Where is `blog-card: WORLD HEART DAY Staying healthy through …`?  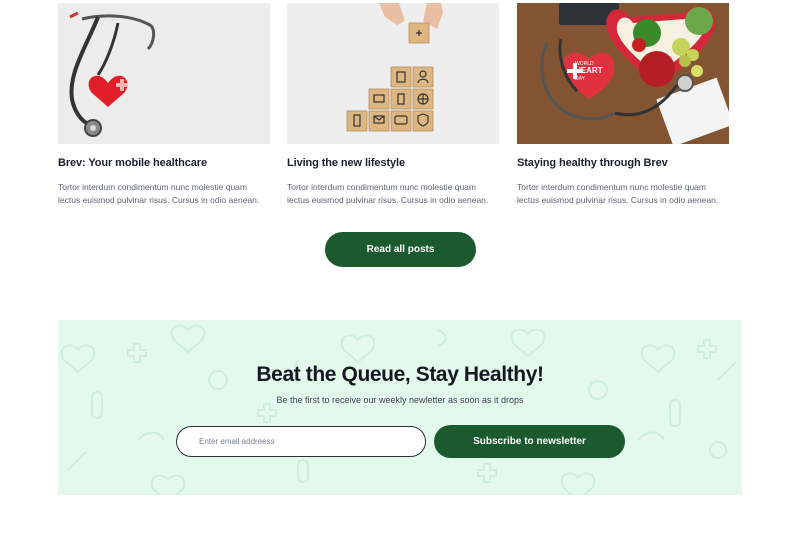
blog-card: WORLD HEART DAY Staying healthy through … is located at coordinates (623, 105).